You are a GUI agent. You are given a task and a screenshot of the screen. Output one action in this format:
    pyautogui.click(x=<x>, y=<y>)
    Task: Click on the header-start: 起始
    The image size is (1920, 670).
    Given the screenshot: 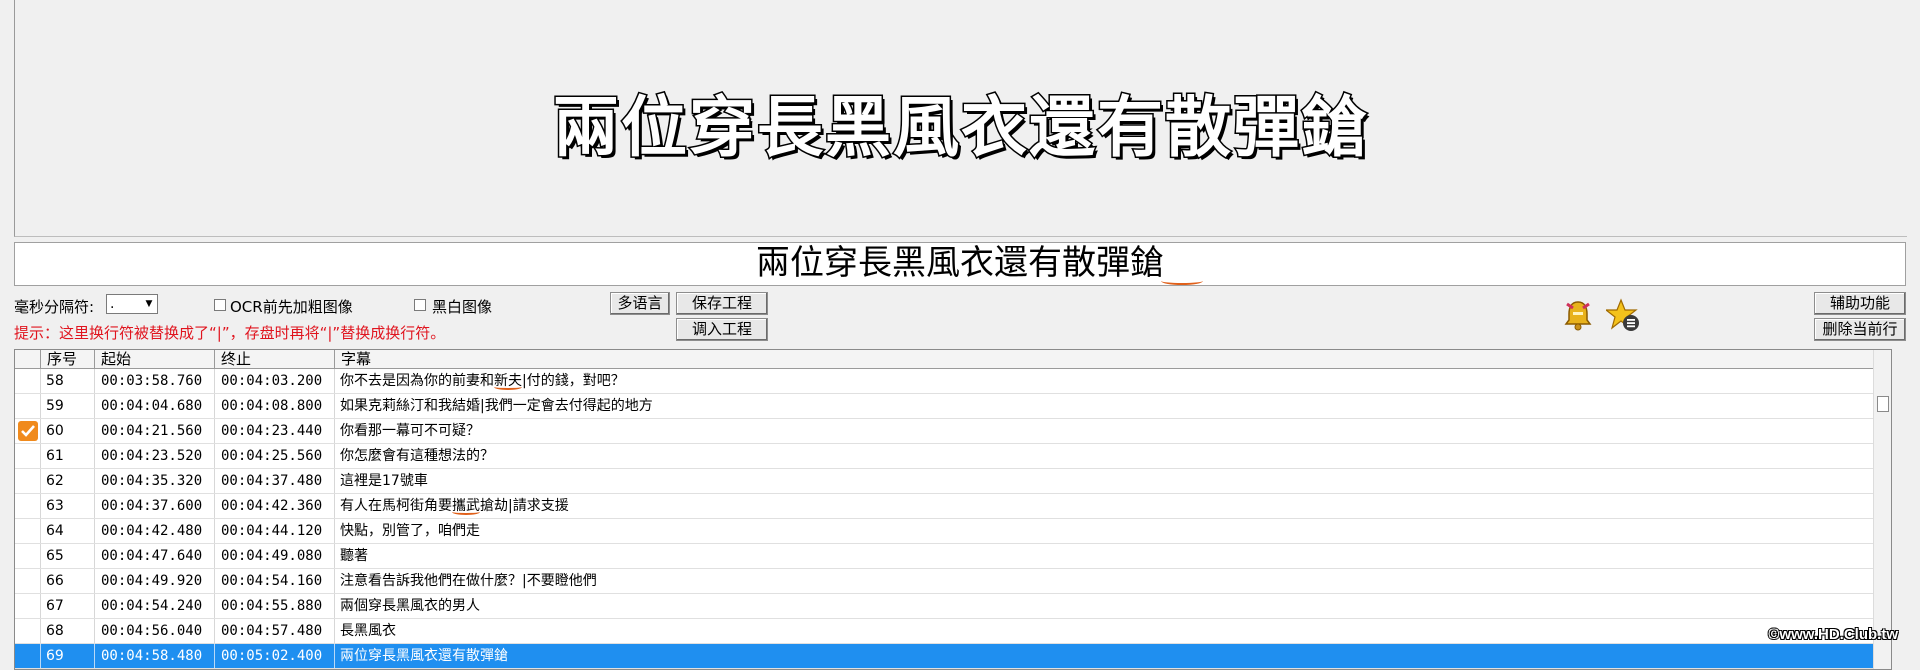 What is the action you would take?
    pyautogui.click(x=155, y=359)
    